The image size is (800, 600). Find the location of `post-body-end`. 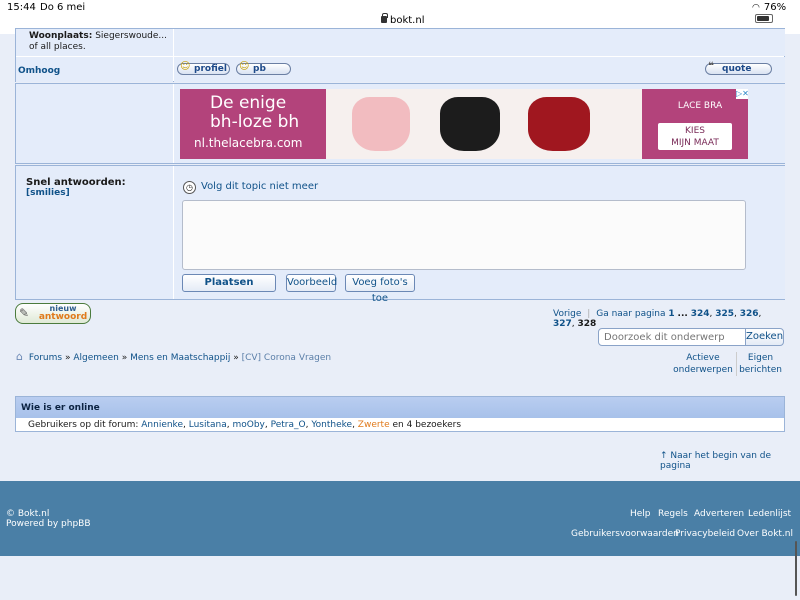

post-body-end is located at coordinates (479, 42).